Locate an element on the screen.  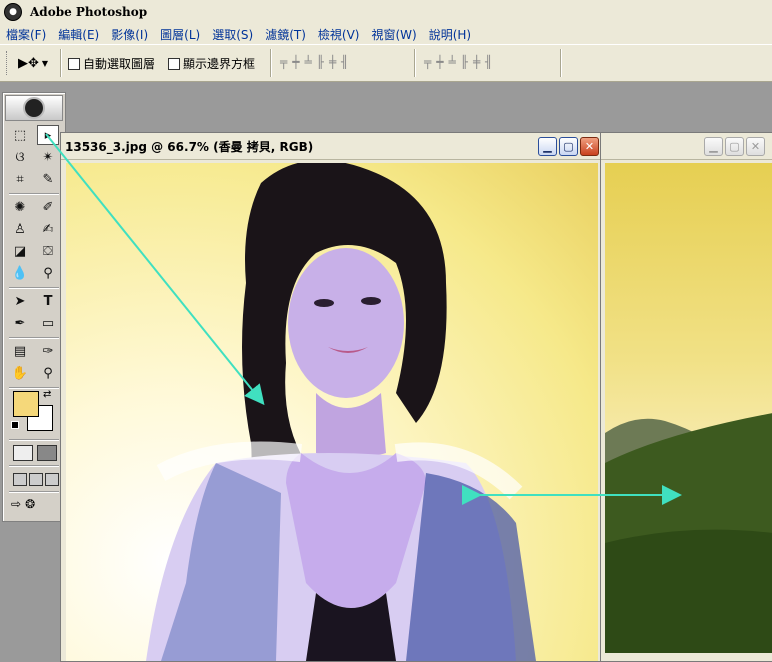
distribute-vcenter-icon: ┿ is located at coordinates (439, 62).